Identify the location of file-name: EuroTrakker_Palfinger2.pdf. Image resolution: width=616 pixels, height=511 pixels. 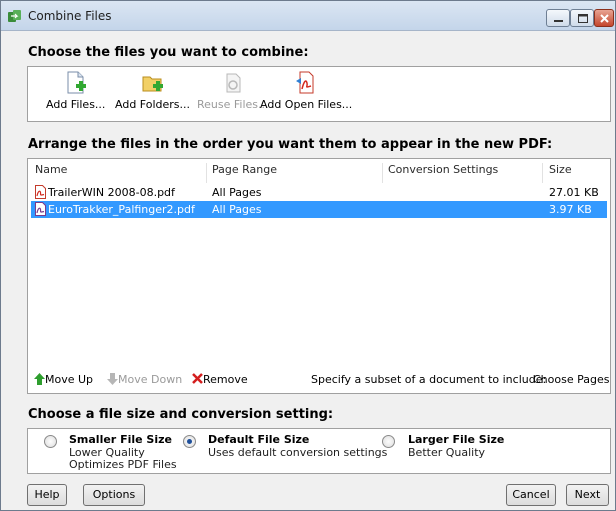
(121, 209).